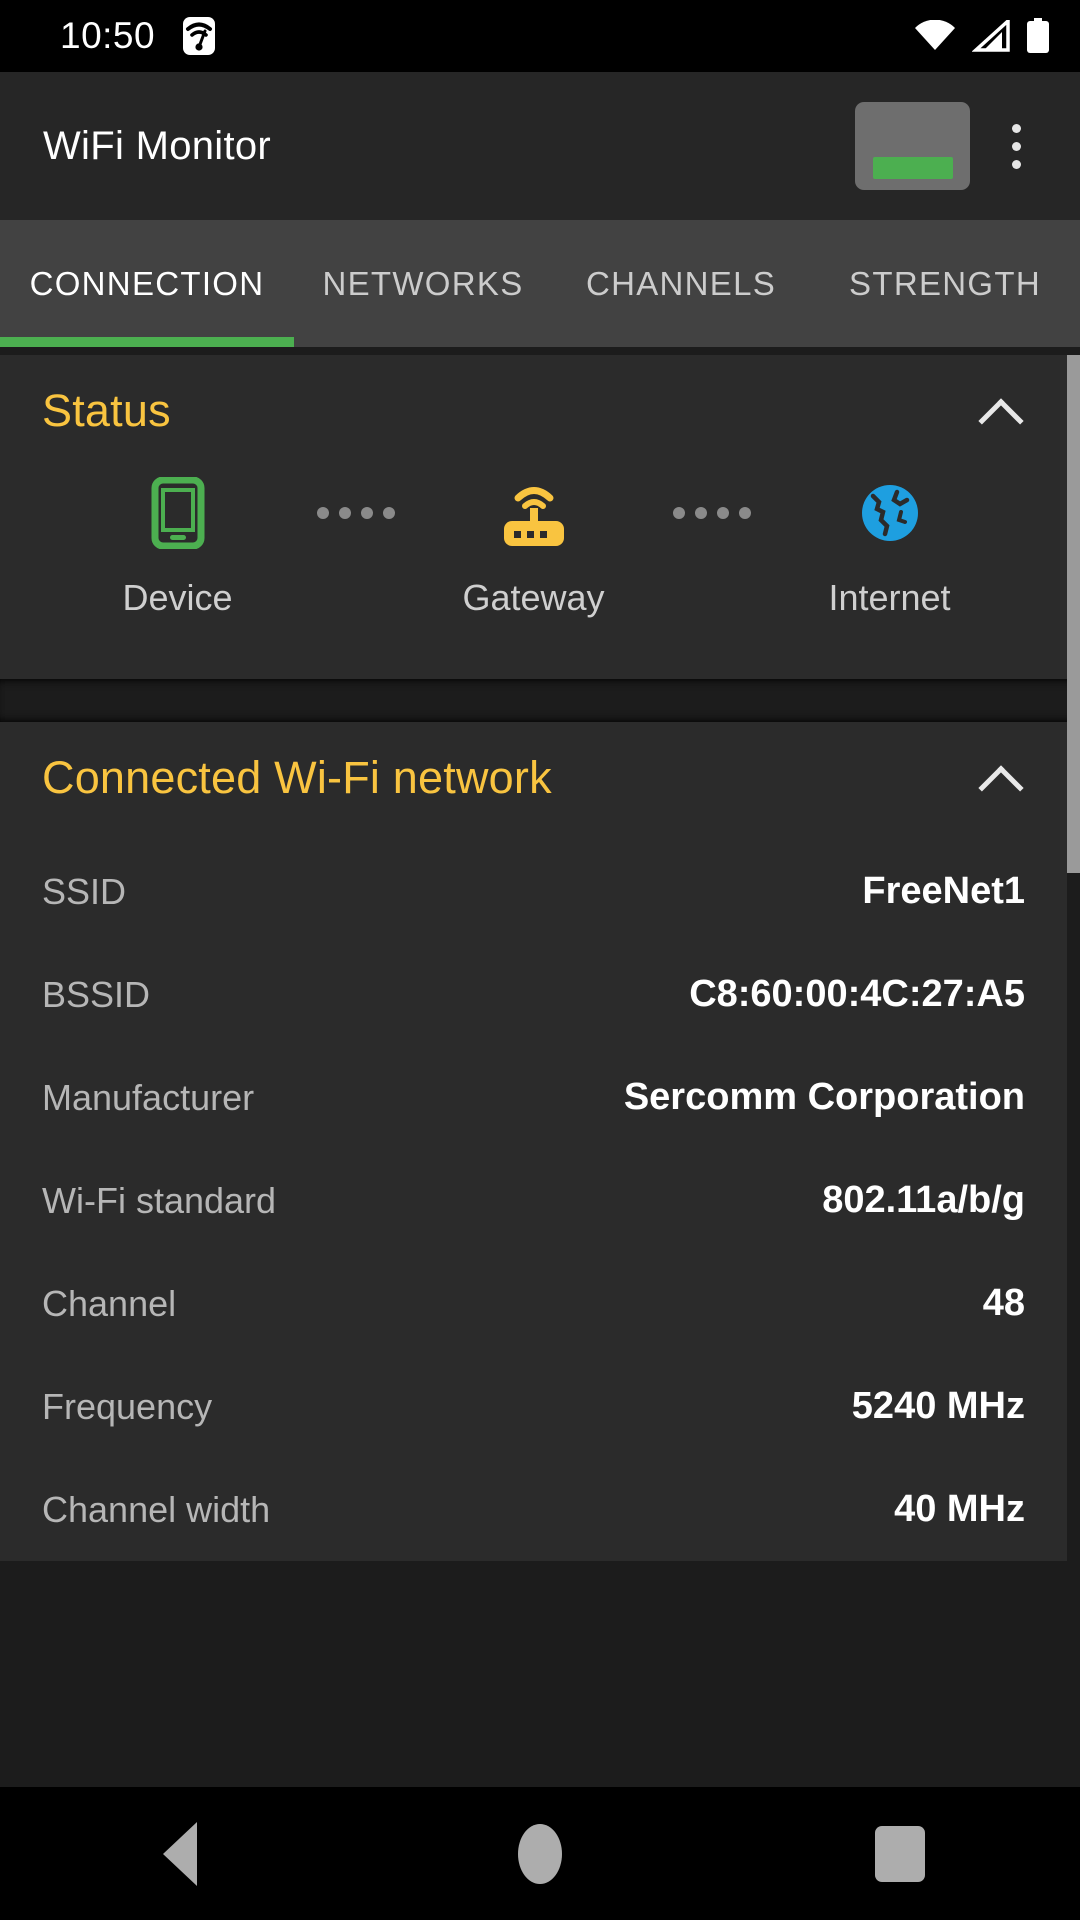 The width and height of the screenshot is (1080, 1920). I want to click on row-label: Channel, so click(109, 1303).